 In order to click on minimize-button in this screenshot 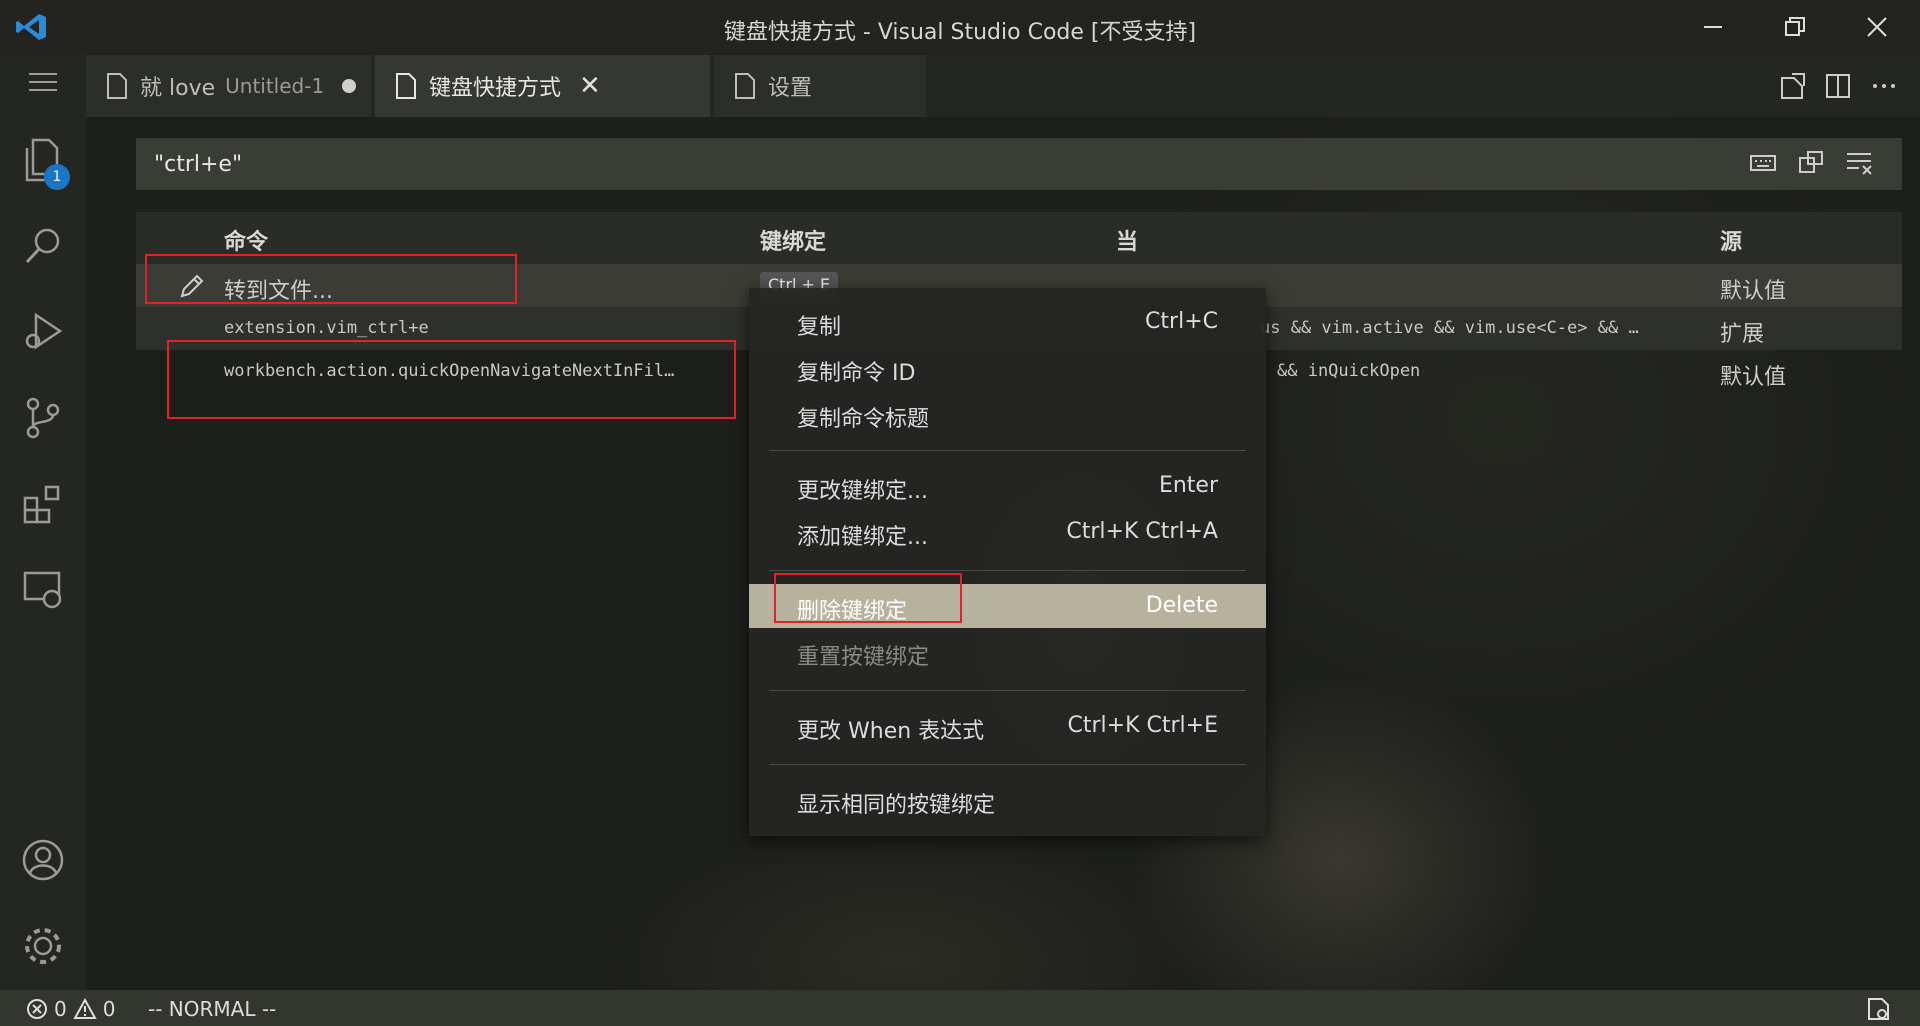, I will do `click(1713, 27)`.